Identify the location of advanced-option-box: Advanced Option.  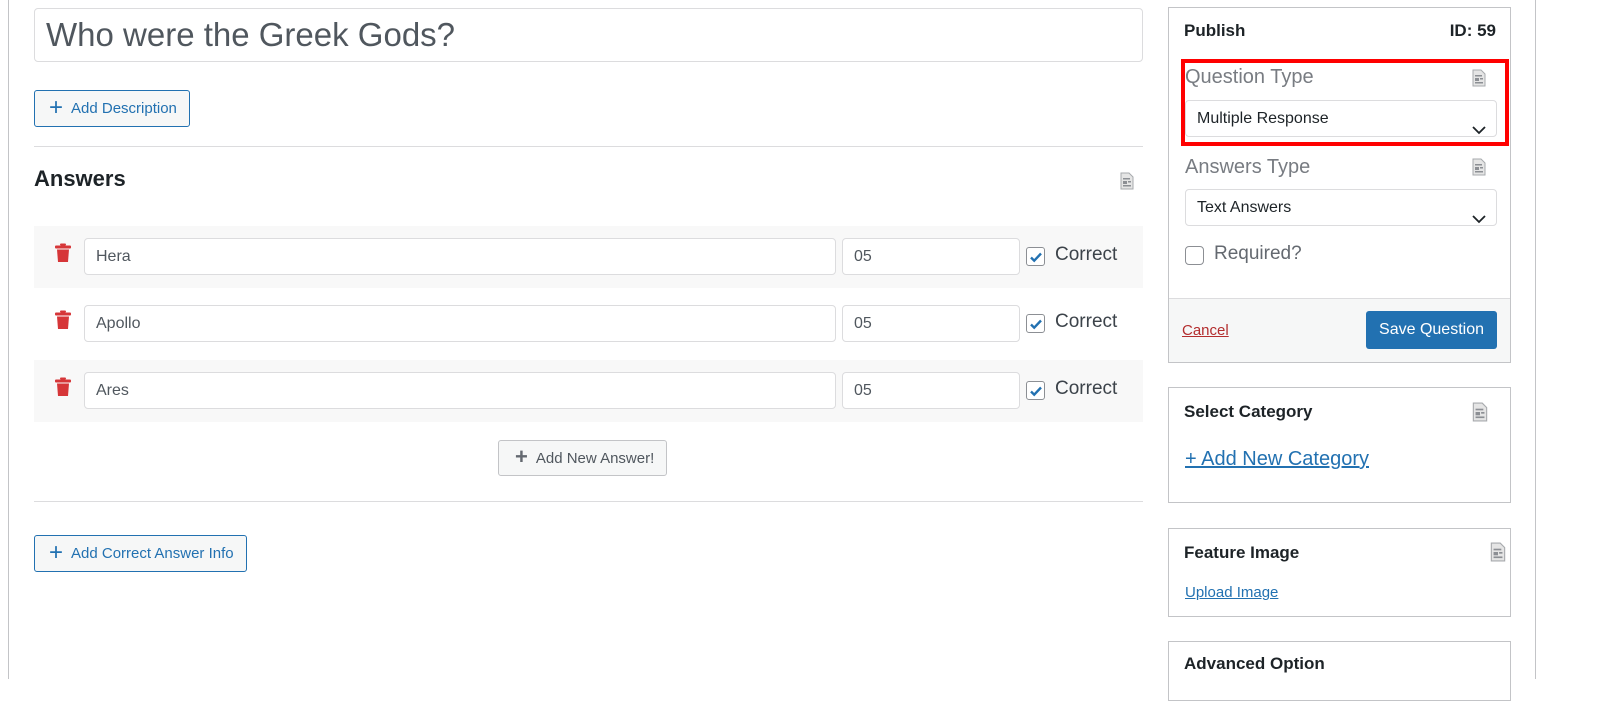
(1339, 671).